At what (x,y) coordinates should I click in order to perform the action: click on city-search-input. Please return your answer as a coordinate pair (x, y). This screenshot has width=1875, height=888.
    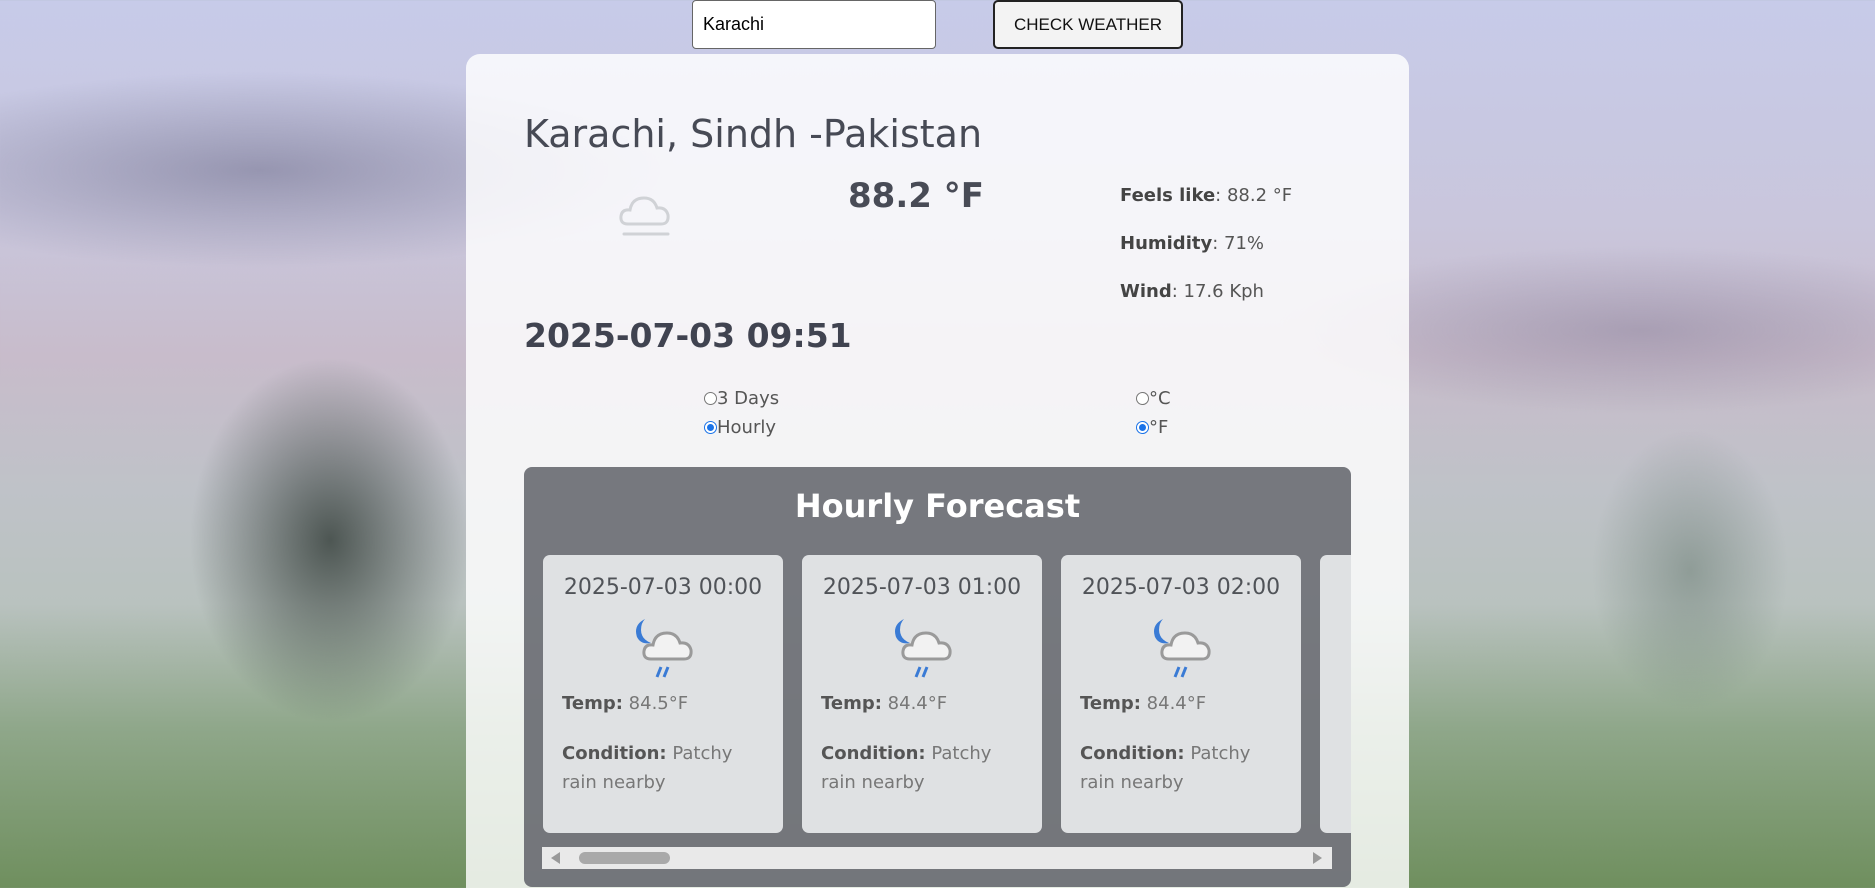
    Looking at the image, I should click on (814, 24).